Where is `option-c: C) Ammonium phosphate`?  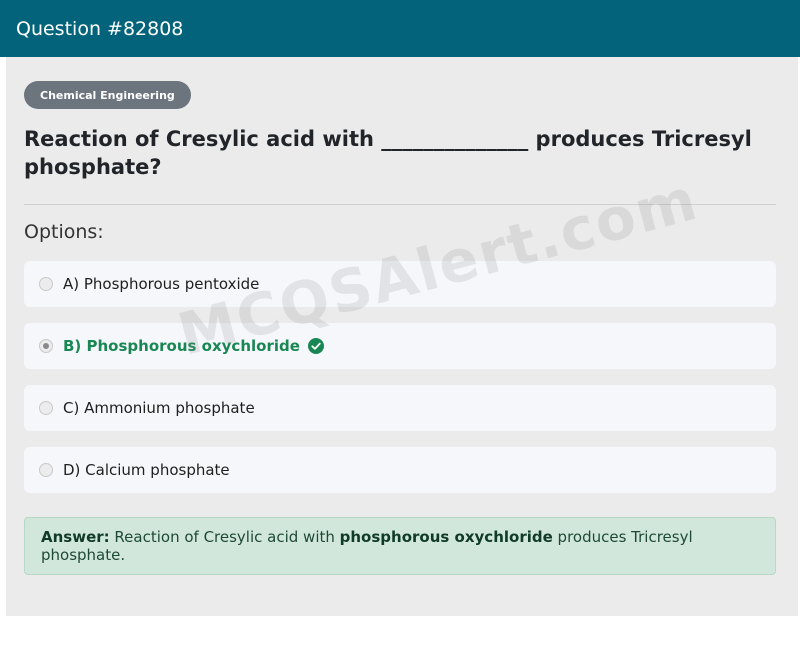 option-c: C) Ammonium phosphate is located at coordinates (400, 408).